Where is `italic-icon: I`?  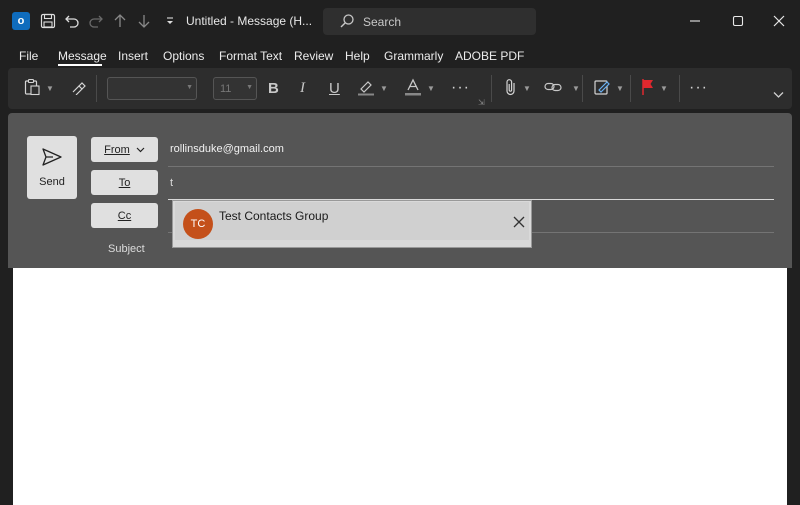 italic-icon: I is located at coordinates (302, 87).